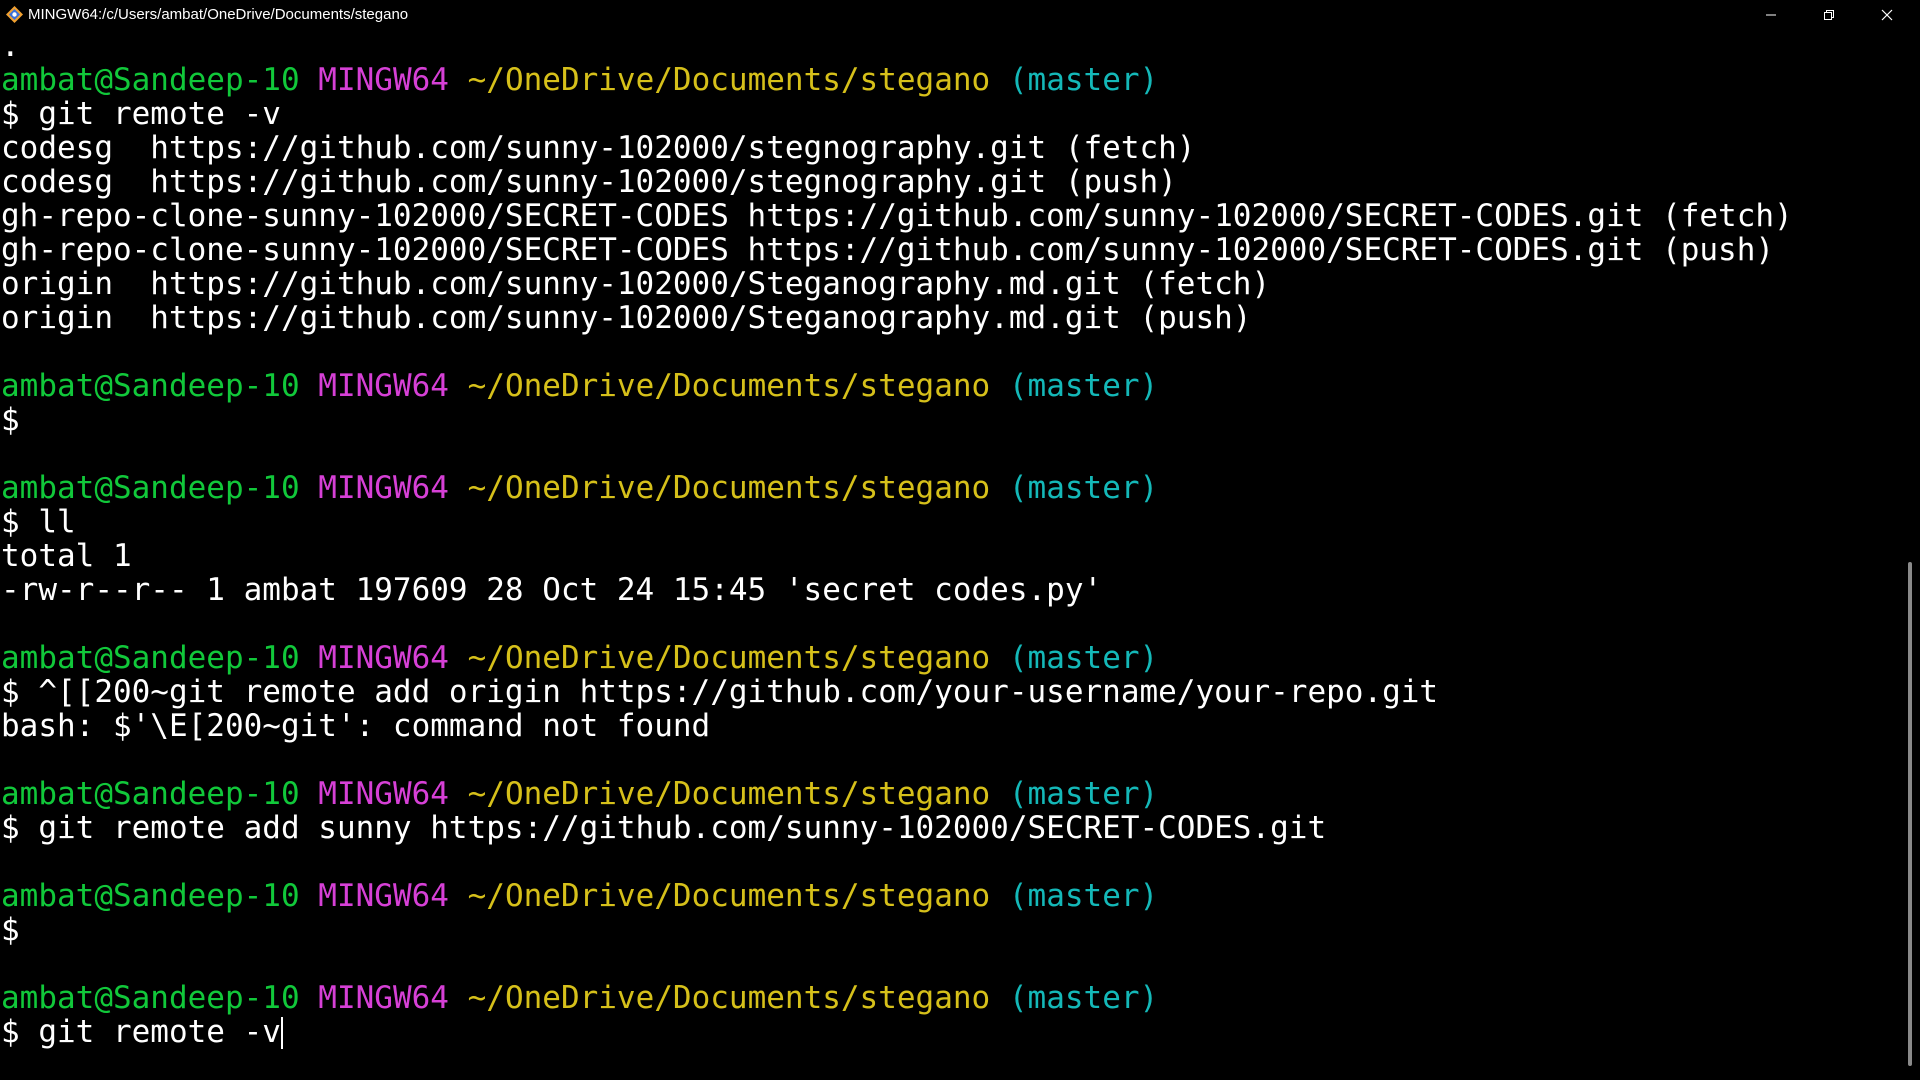  What do you see at coordinates (38, 522) in the screenshot?
I see `output-text: $ ll` at bounding box center [38, 522].